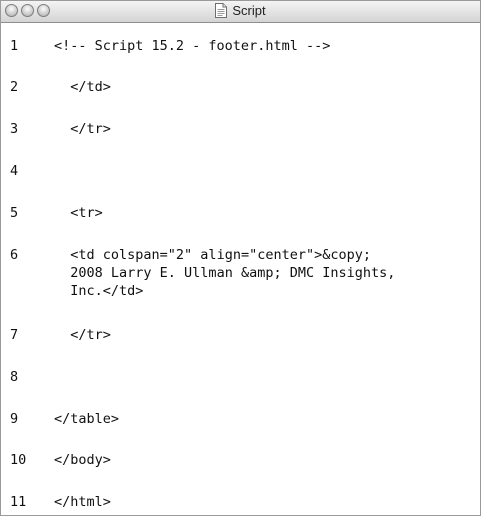 This screenshot has width=481, height=516. I want to click on window-title: Script, so click(249, 10).